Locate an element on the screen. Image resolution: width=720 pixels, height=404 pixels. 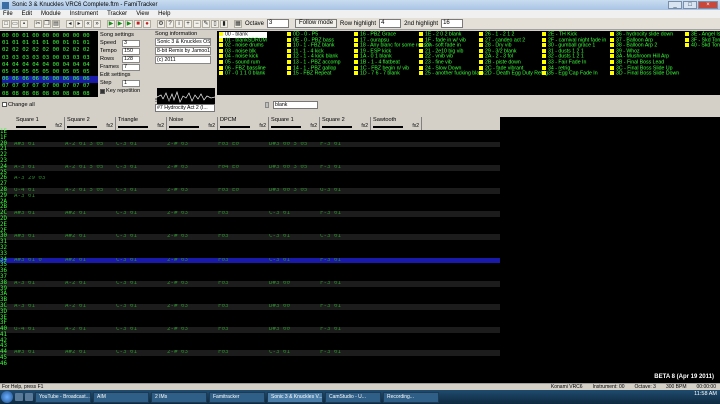
menu-view: View is located at coordinates (142, 14).